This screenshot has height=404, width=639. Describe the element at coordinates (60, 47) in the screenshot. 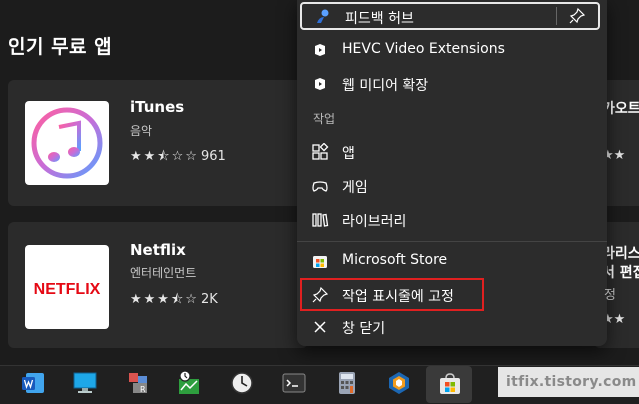

I see `section-title: 인기 무료 앱` at that location.